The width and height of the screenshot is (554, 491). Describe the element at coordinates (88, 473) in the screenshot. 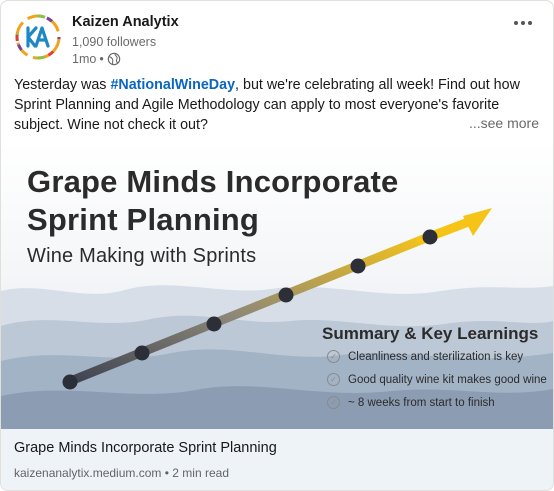

I see `article-domain: kaizenanalytix.medium.com` at that location.